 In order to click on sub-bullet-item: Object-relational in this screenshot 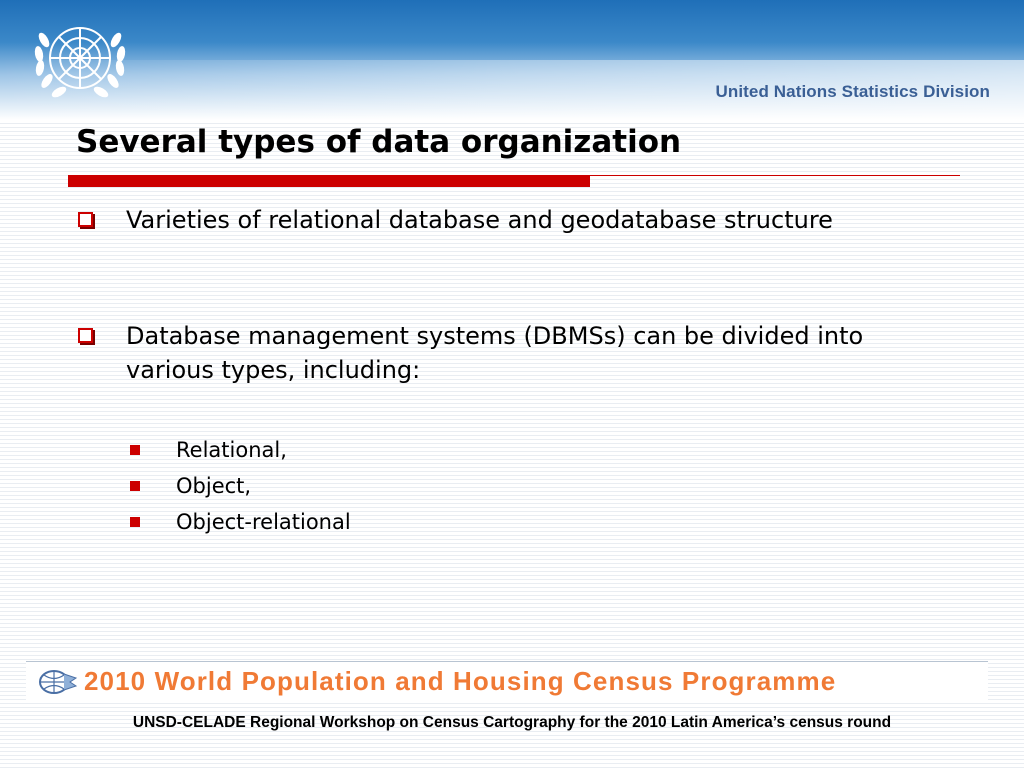, I will do `click(239, 522)`.